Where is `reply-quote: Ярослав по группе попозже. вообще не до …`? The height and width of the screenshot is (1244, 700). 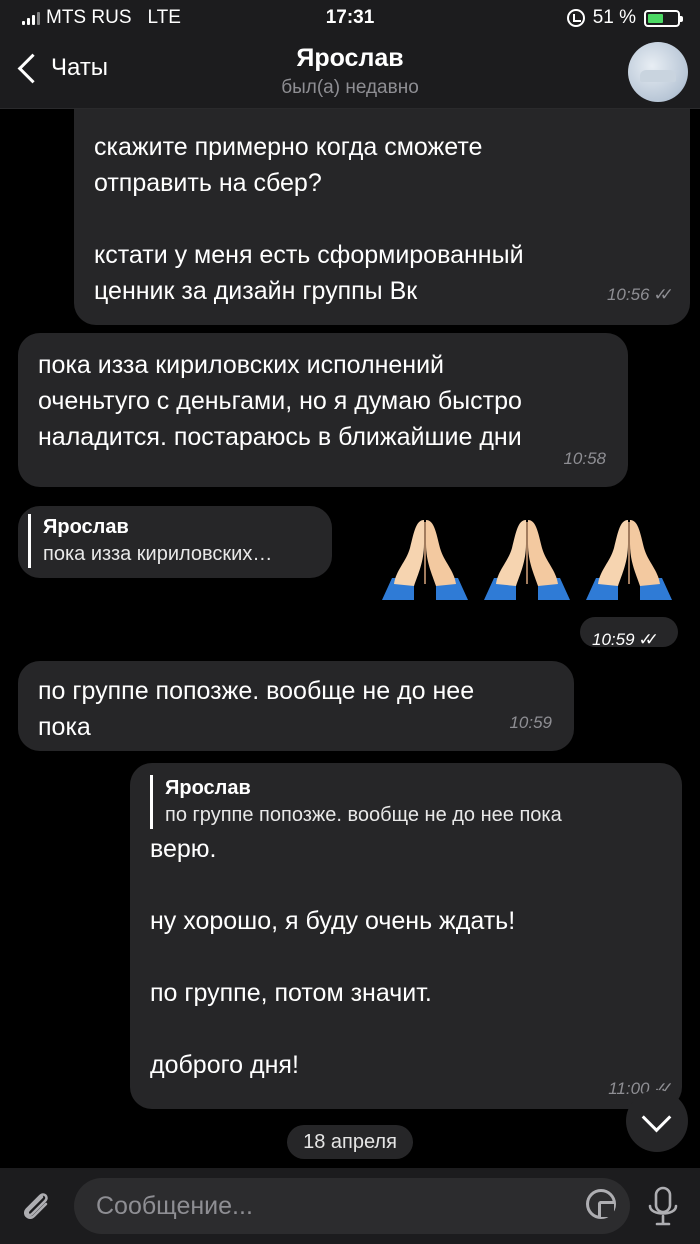
reply-quote: Ярослав по группе попозже. вообще не до … is located at coordinates (406, 802).